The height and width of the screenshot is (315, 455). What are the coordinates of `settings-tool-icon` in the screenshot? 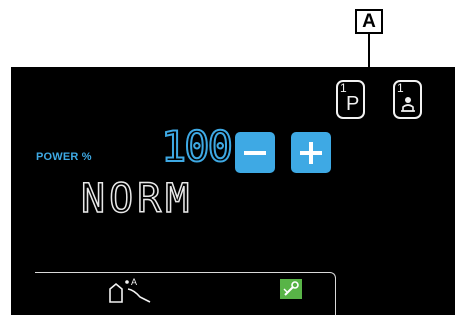 It's located at (291, 289).